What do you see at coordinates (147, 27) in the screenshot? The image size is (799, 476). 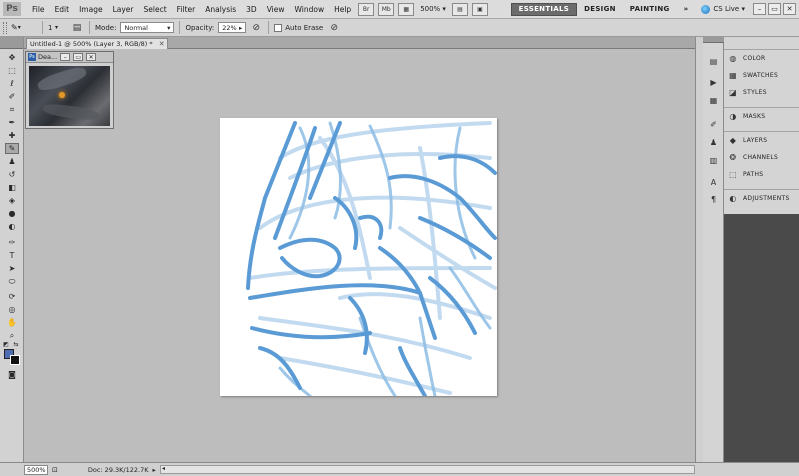 I see `mode-select: Normal ▾` at bounding box center [147, 27].